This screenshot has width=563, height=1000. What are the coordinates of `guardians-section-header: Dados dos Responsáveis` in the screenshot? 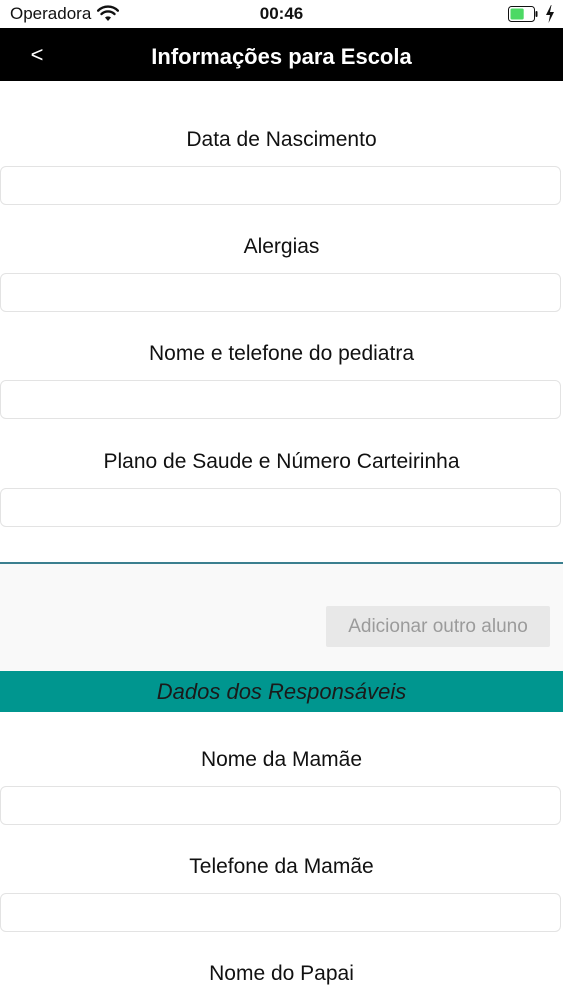 It's located at (281, 691).